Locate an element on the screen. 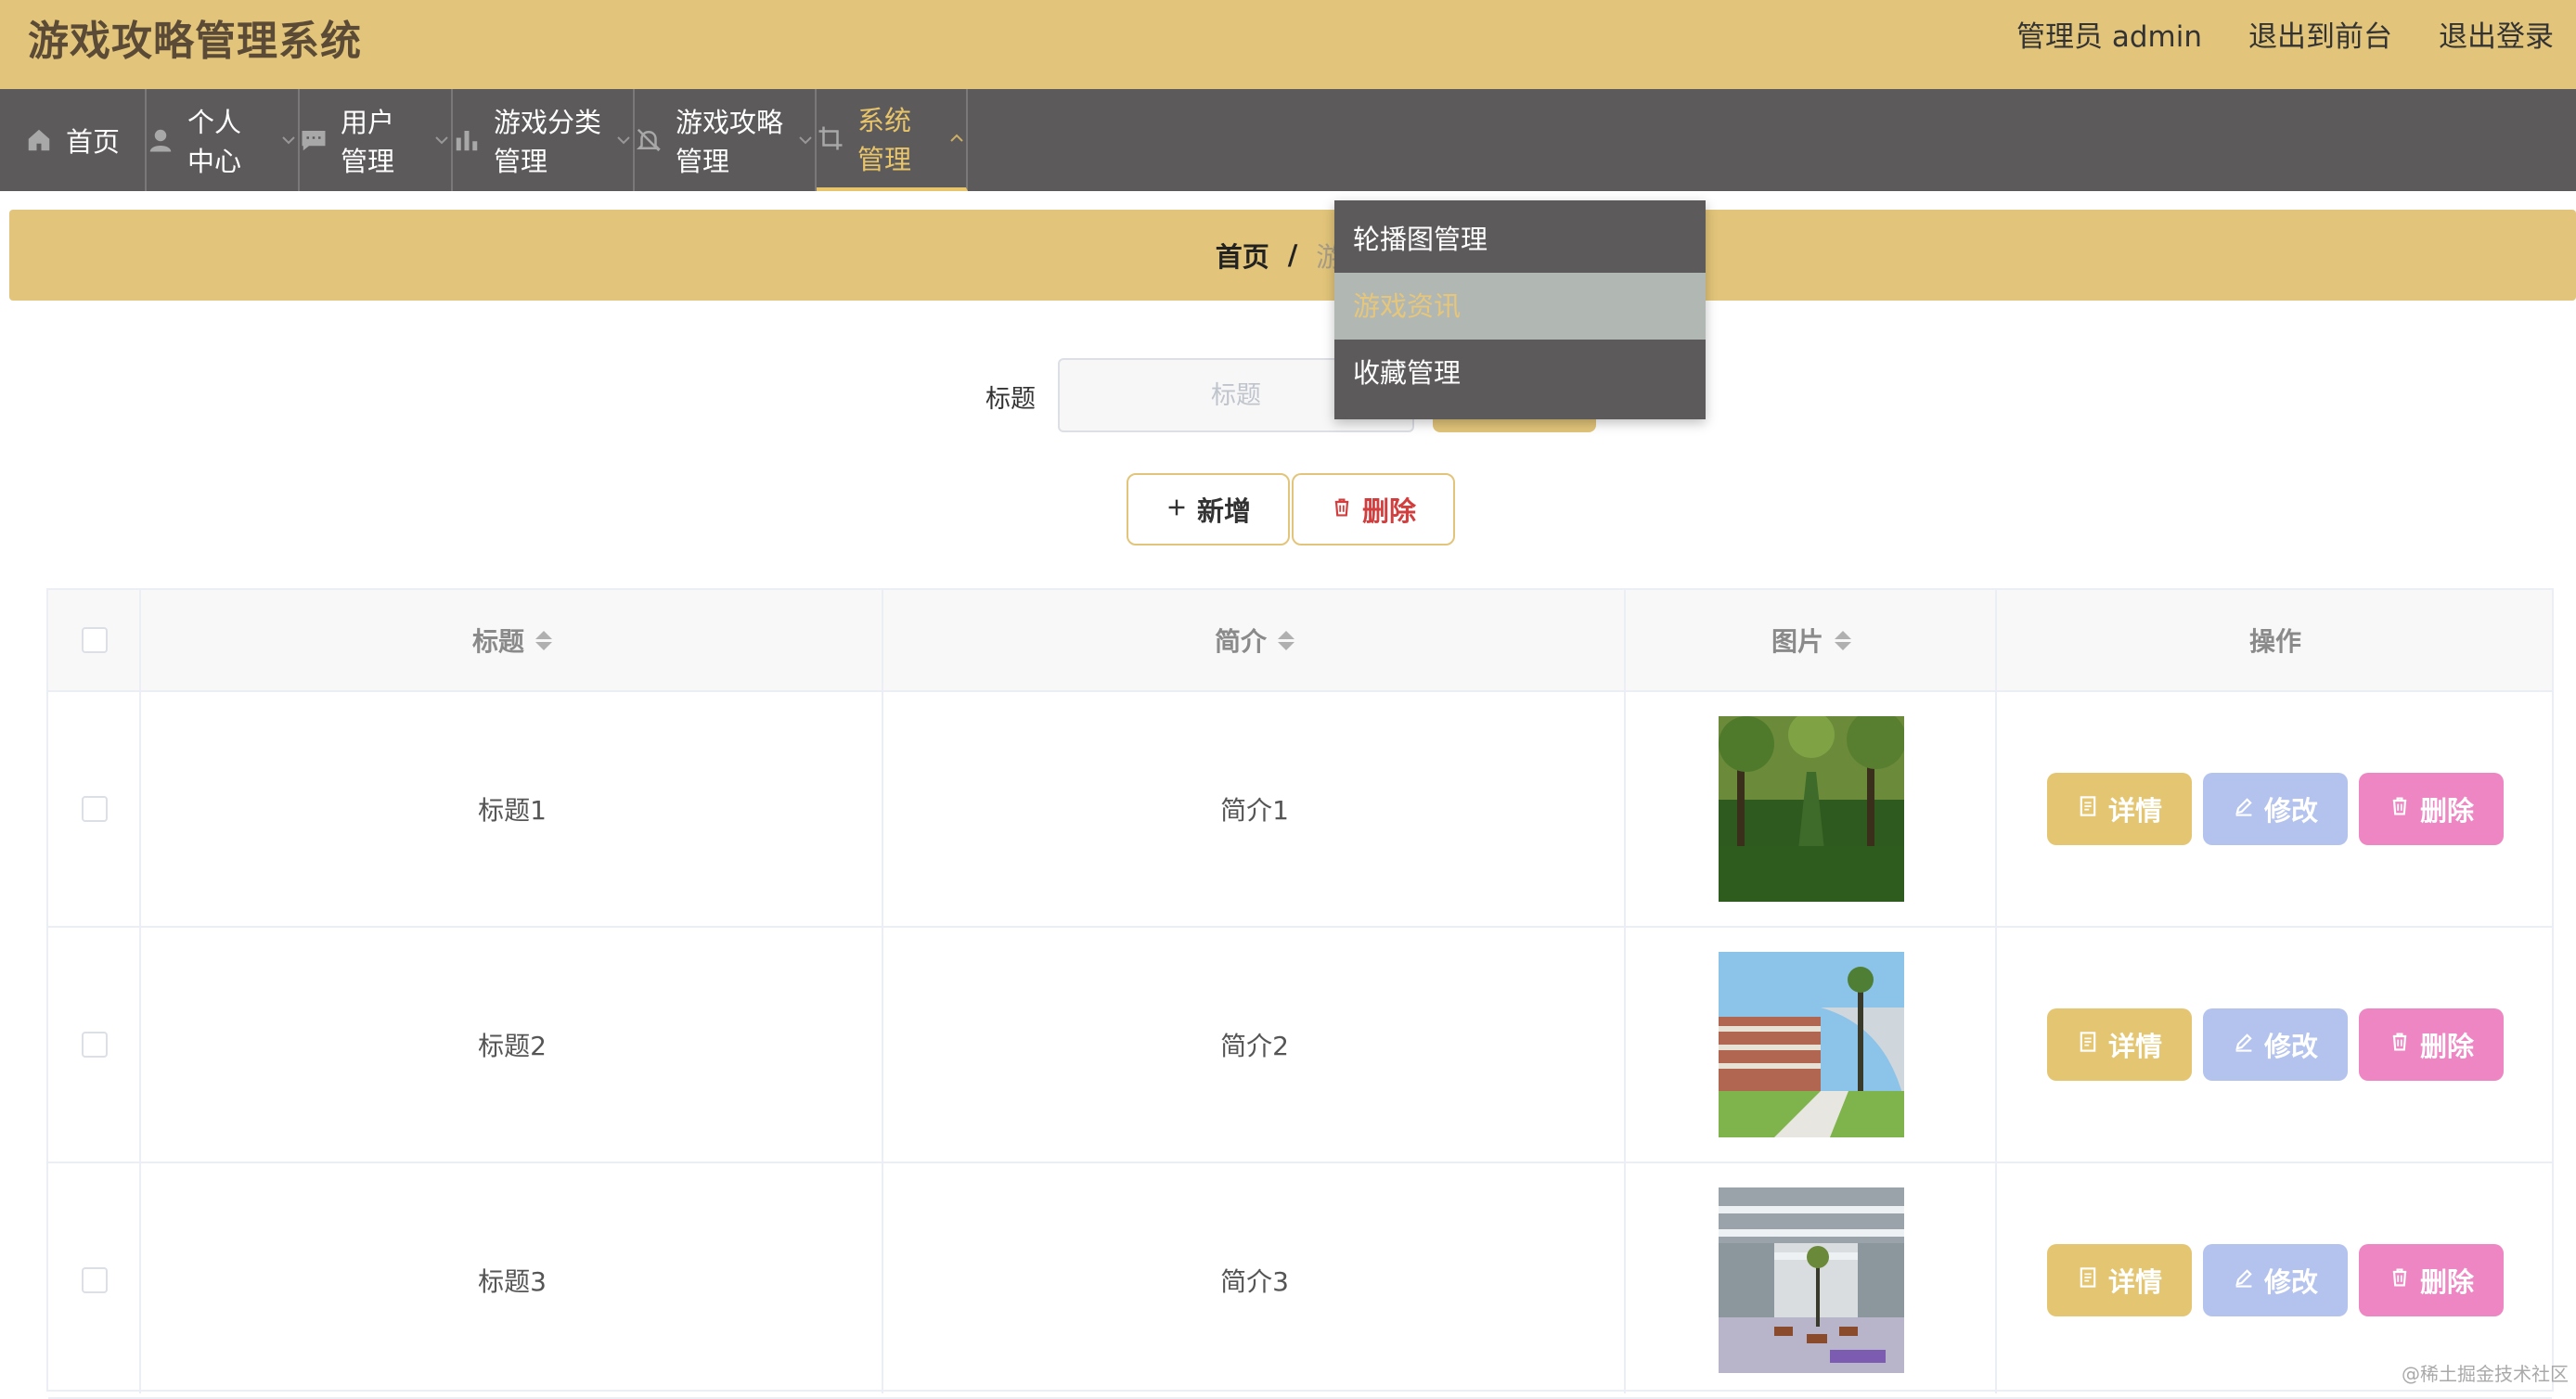  admin-user-link: 管理员 admin is located at coordinates (2109, 34).